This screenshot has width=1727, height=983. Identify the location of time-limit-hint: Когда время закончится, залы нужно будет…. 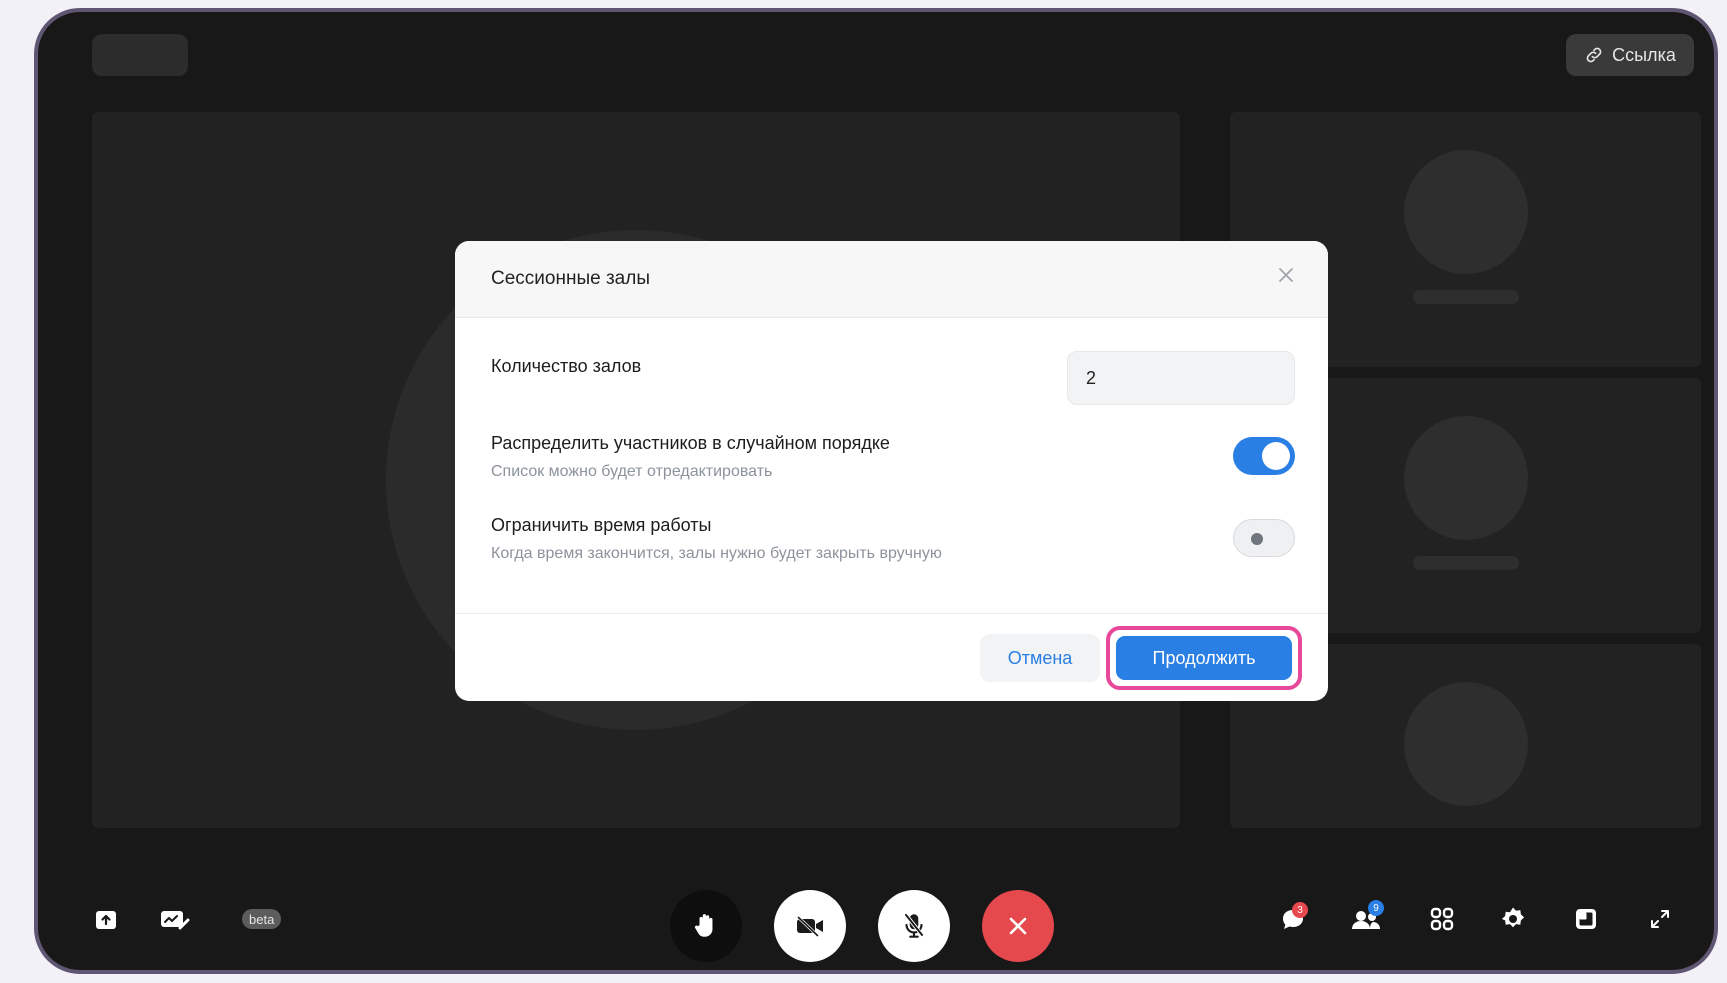
(716, 553).